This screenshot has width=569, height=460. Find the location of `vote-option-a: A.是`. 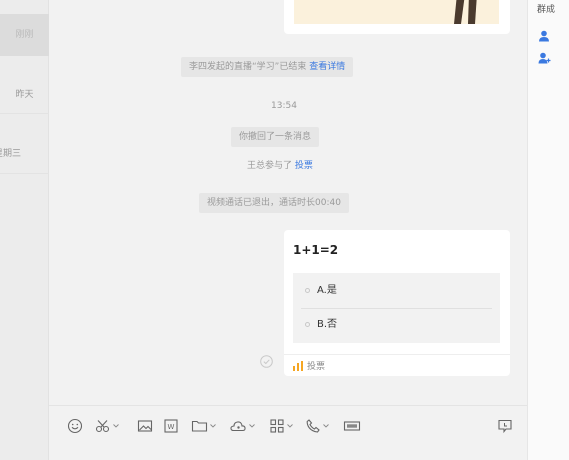

vote-option-a: A.是 is located at coordinates (396, 291).